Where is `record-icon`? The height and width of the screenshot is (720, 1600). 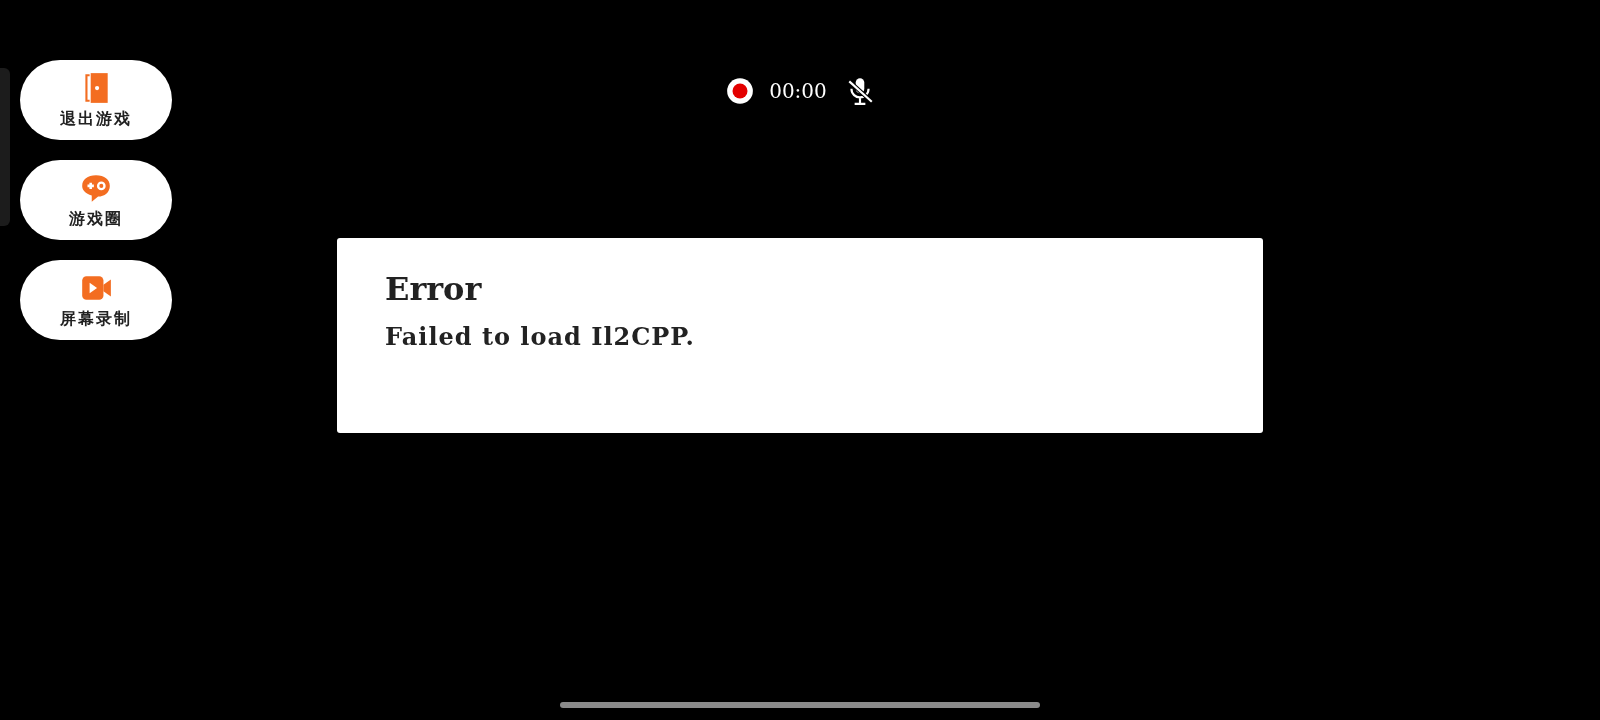 record-icon is located at coordinates (740, 91).